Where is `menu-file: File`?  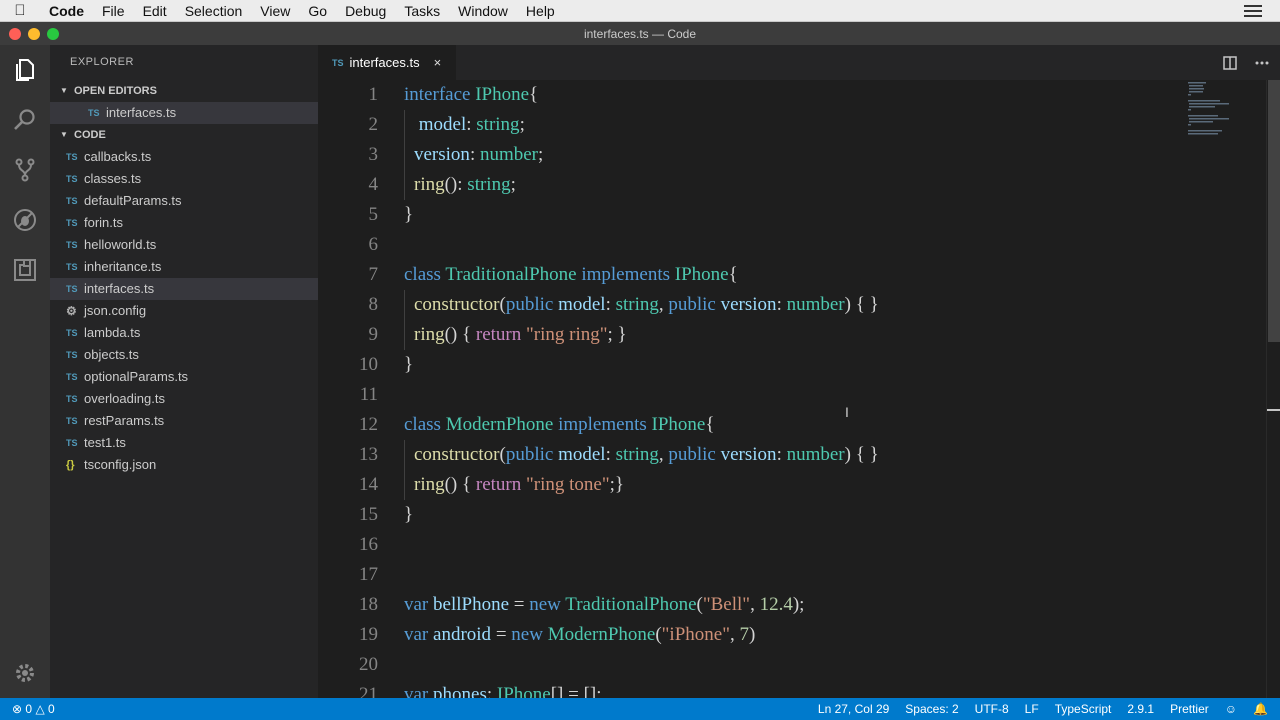 menu-file: File is located at coordinates (113, 11).